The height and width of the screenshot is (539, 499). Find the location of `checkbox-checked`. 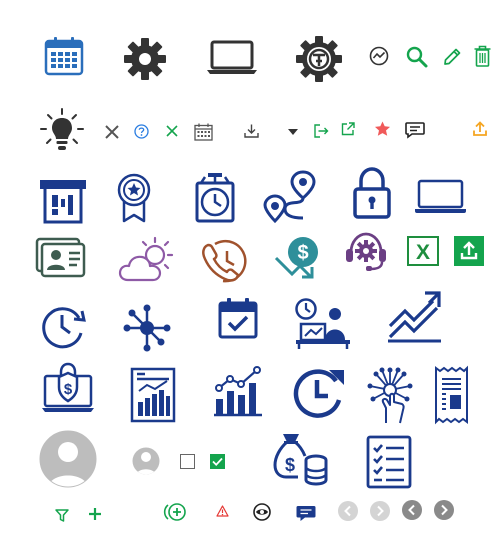

checkbox-checked is located at coordinates (217, 461).